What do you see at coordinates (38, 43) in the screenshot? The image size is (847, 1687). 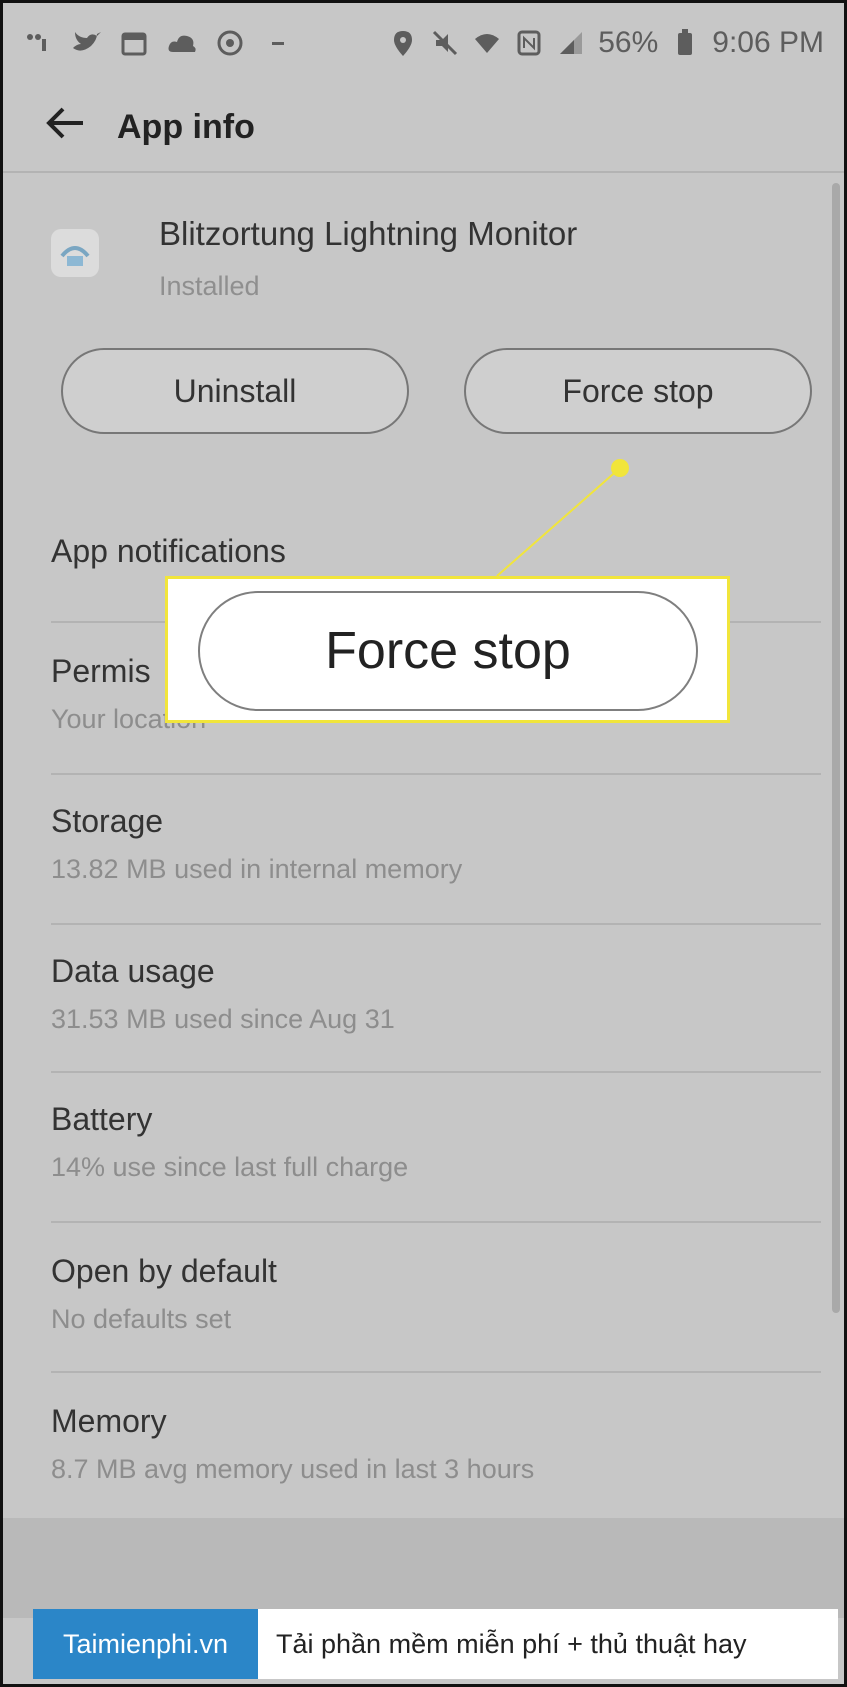 I see `signal-dots-icon` at bounding box center [38, 43].